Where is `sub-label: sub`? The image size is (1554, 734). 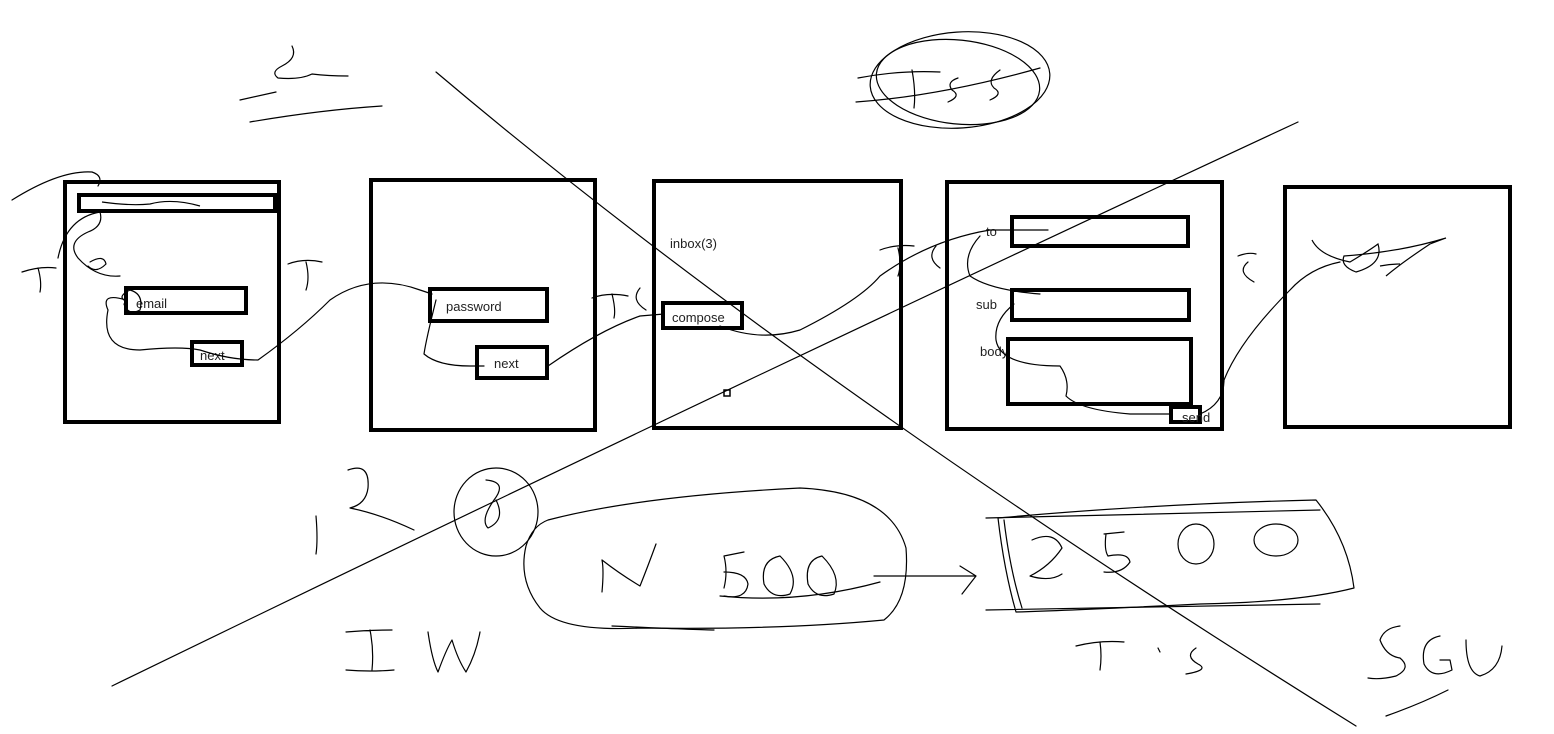
sub-label: sub is located at coordinates (986, 304).